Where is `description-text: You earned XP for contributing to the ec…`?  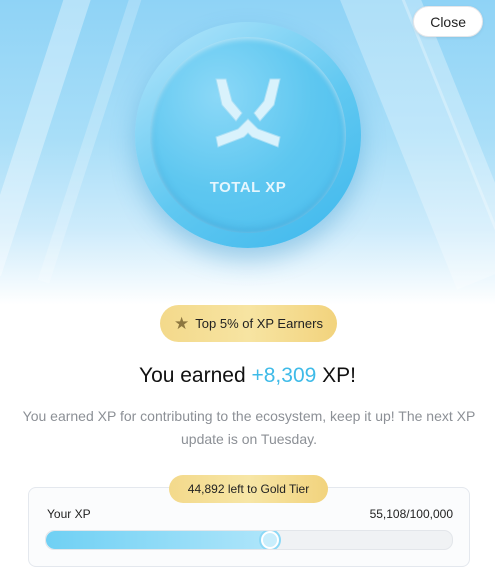
description-text: You earned XP for contributing to the ec… is located at coordinates (249, 427).